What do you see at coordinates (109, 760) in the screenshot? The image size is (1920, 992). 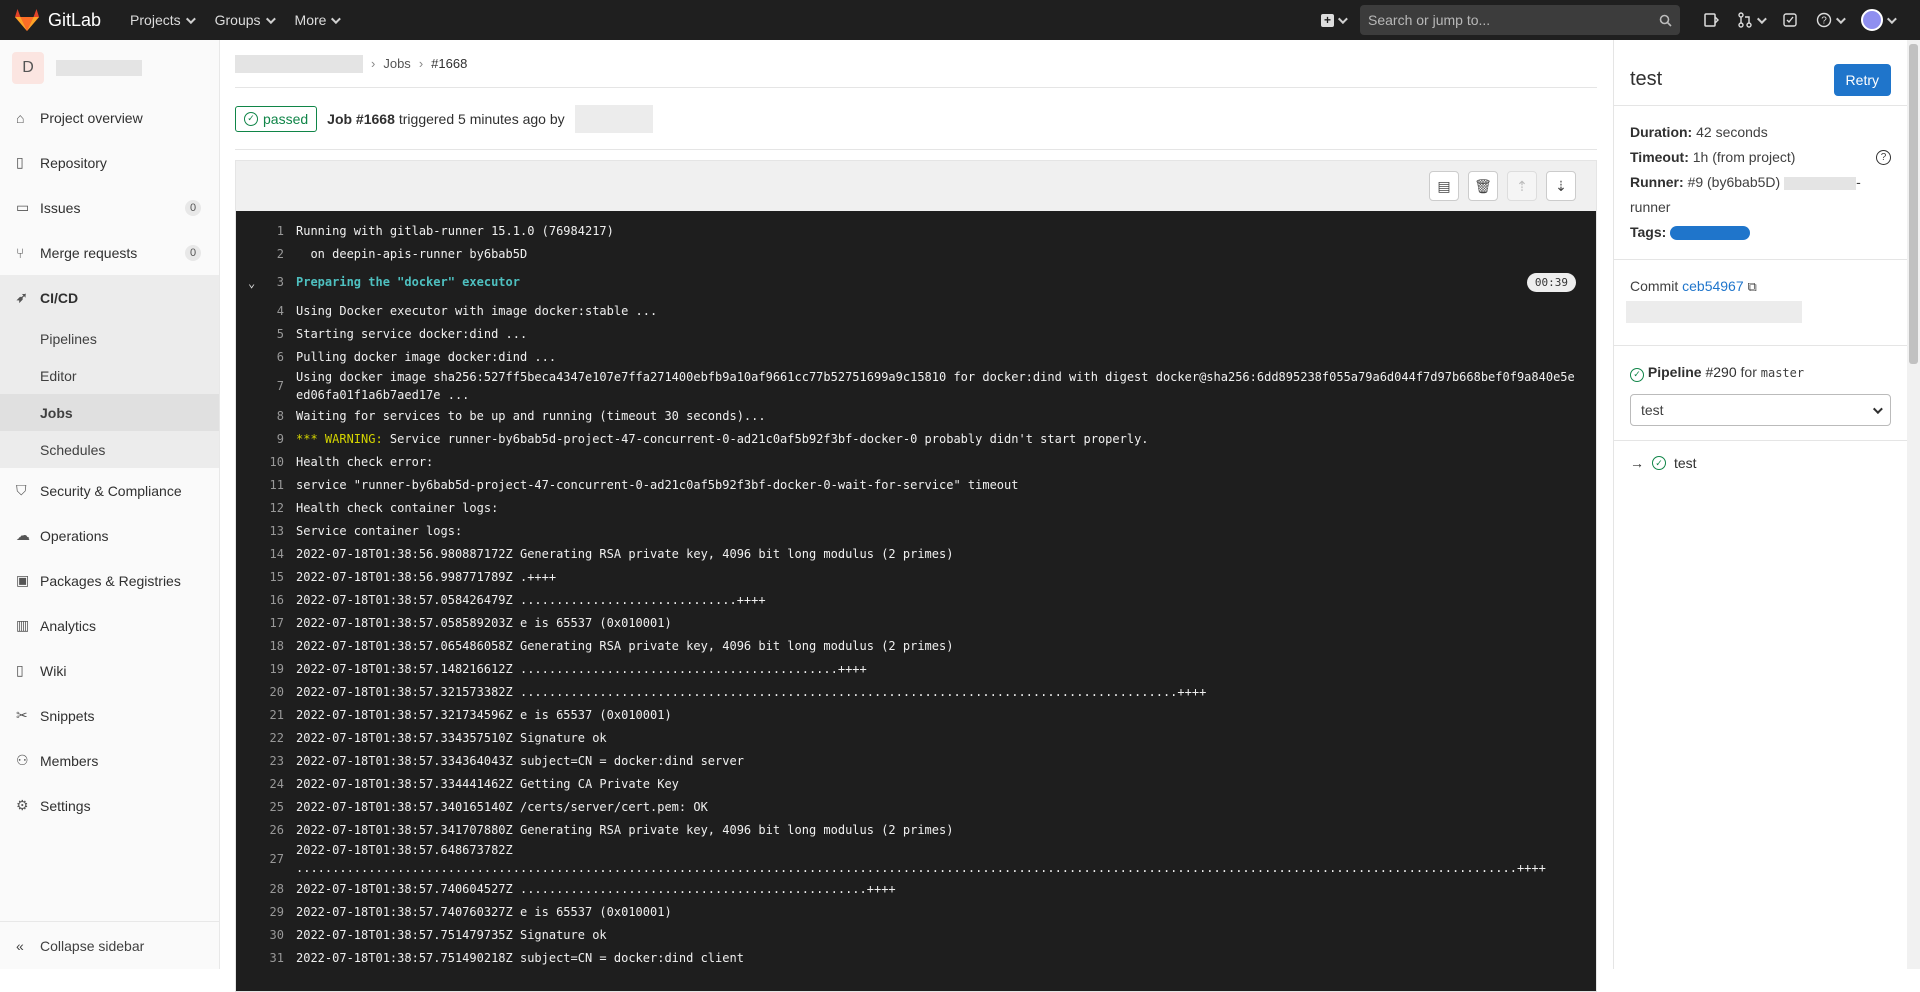 I see `sidebar-item-members: ⚇ Members` at bounding box center [109, 760].